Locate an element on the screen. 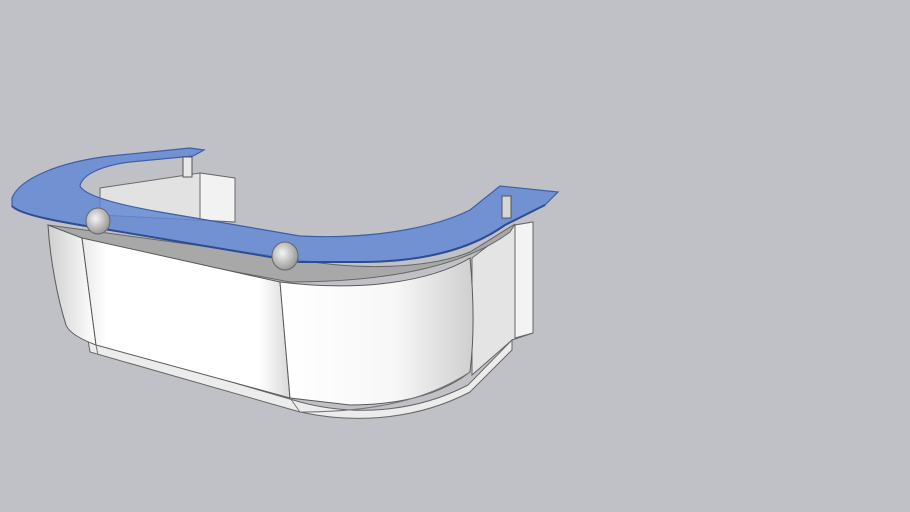 This screenshot has width=910, height=512. glass-support-post-left is located at coordinates (187, 167).